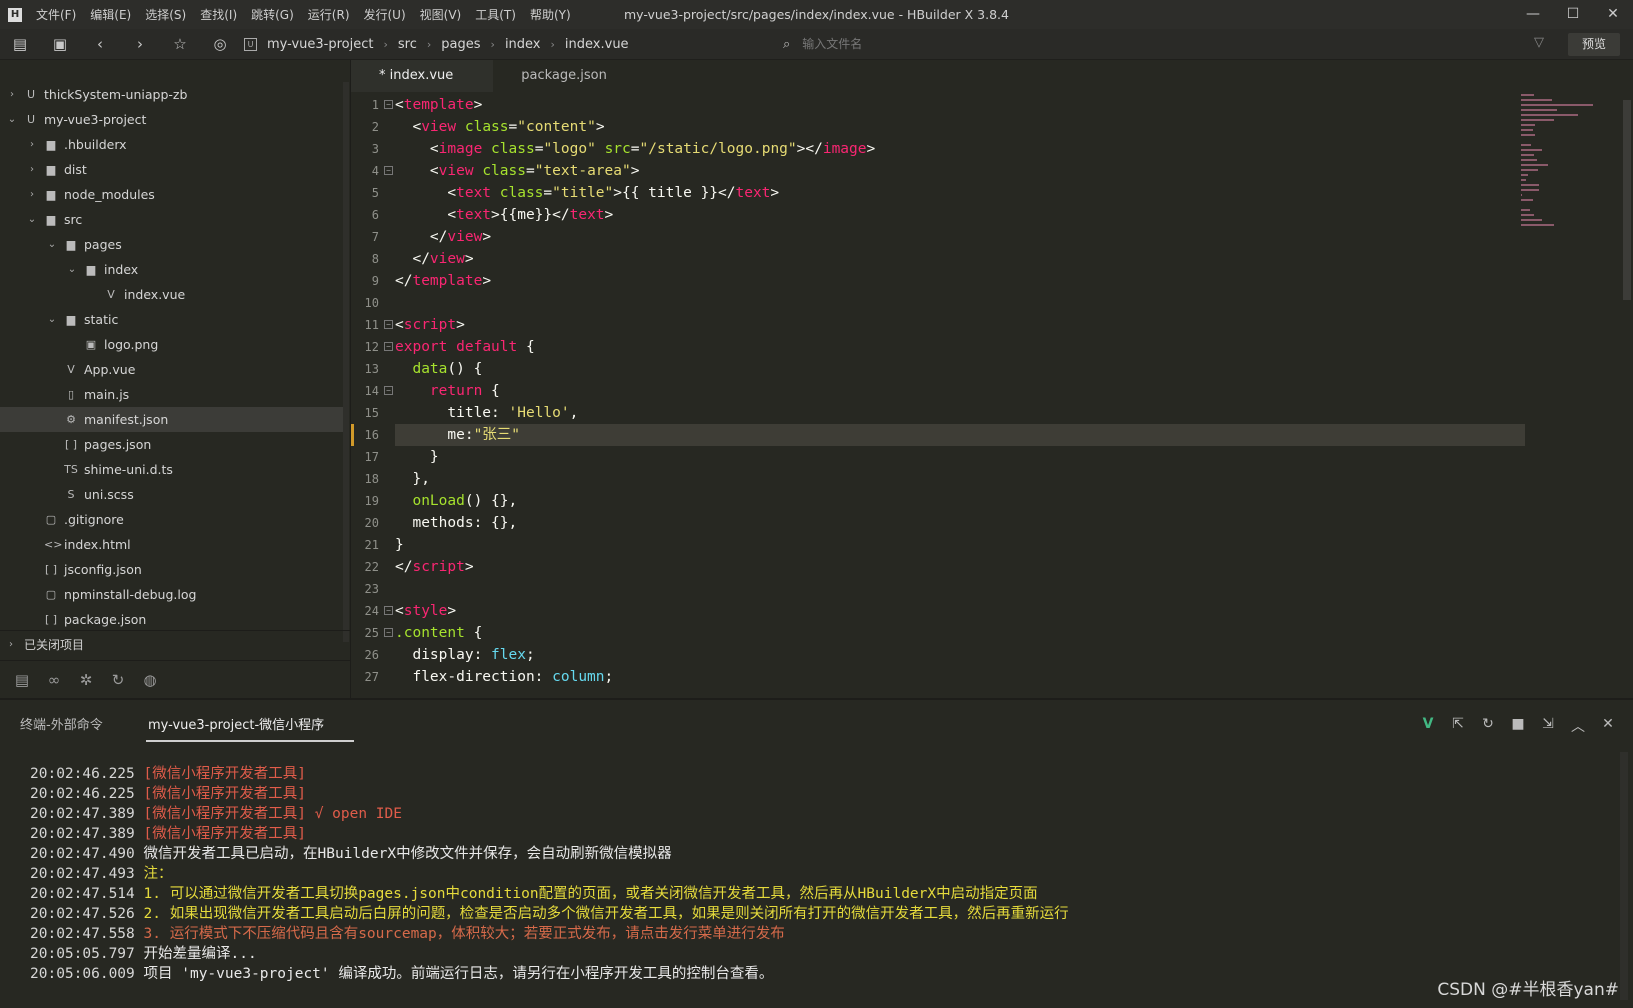  Describe the element at coordinates (171, 119) in the screenshot. I see `tree-item: ⌄ Umy-vue3-project` at that location.